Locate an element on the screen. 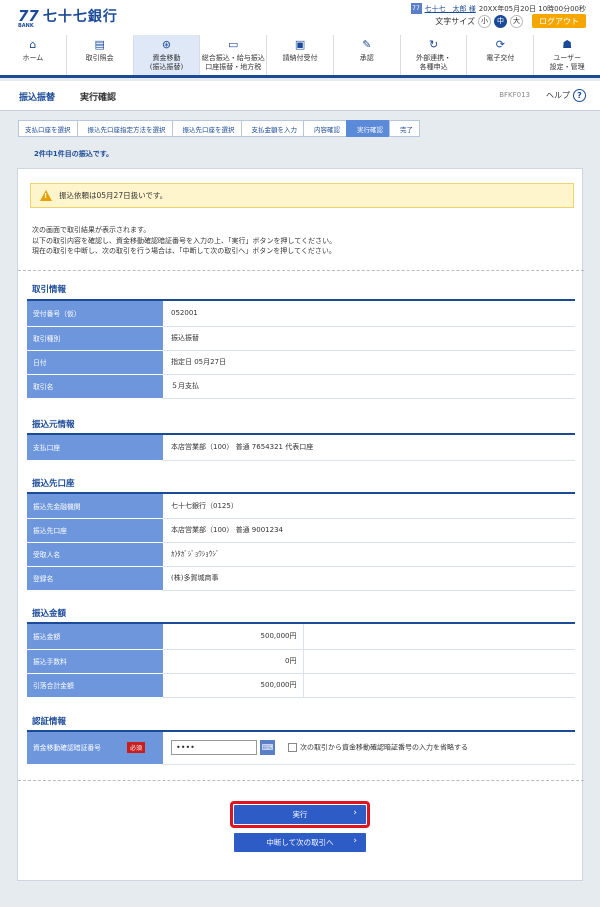 This screenshot has height=907, width=600. nav-home: ⌂ ホーム is located at coordinates (33, 55).